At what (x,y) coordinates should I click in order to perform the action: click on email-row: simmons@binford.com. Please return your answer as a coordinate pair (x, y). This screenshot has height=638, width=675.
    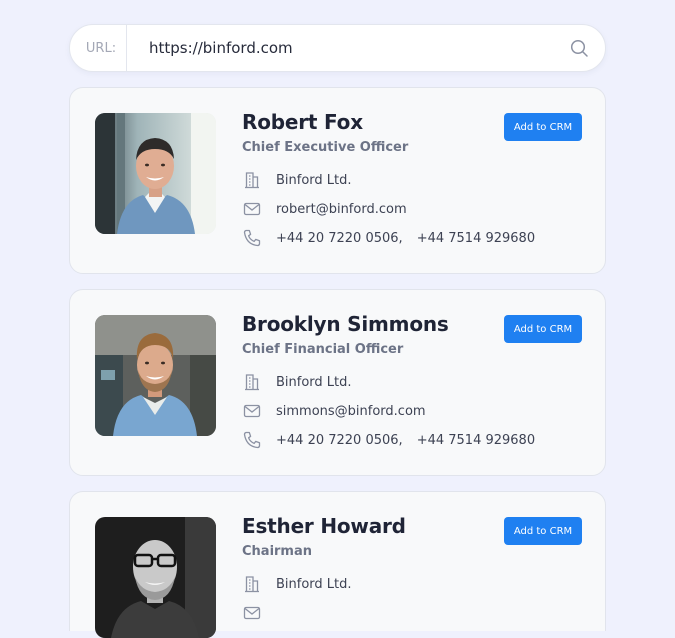
    Looking at the image, I should click on (334, 411).